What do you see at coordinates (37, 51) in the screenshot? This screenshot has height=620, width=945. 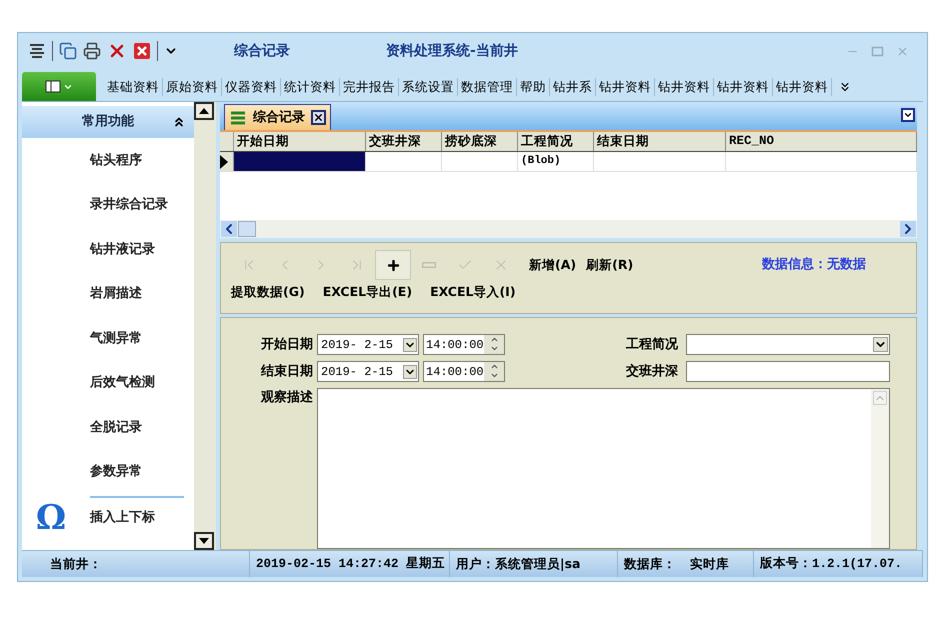 I see `menu-icon` at bounding box center [37, 51].